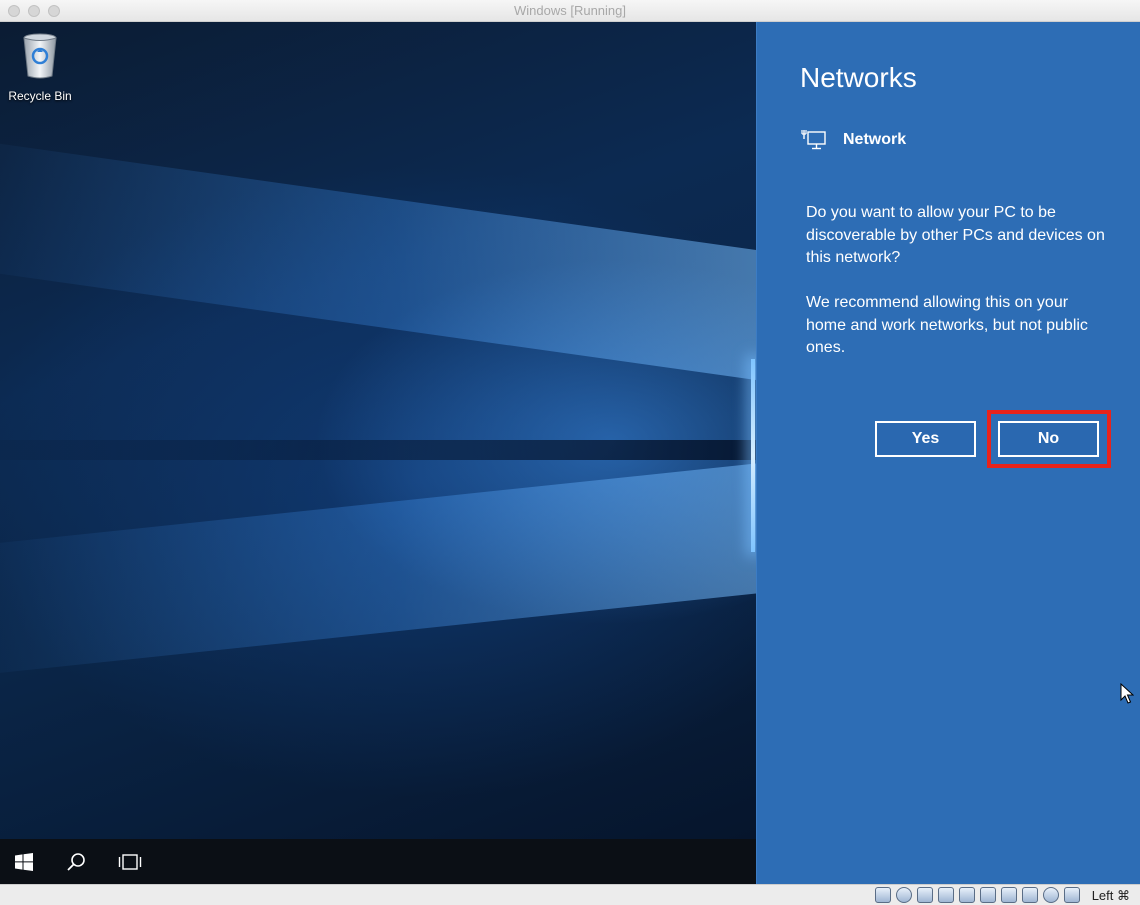 The image size is (1140, 905). What do you see at coordinates (378, 450) in the screenshot?
I see `wallpaper-shadow` at bounding box center [378, 450].